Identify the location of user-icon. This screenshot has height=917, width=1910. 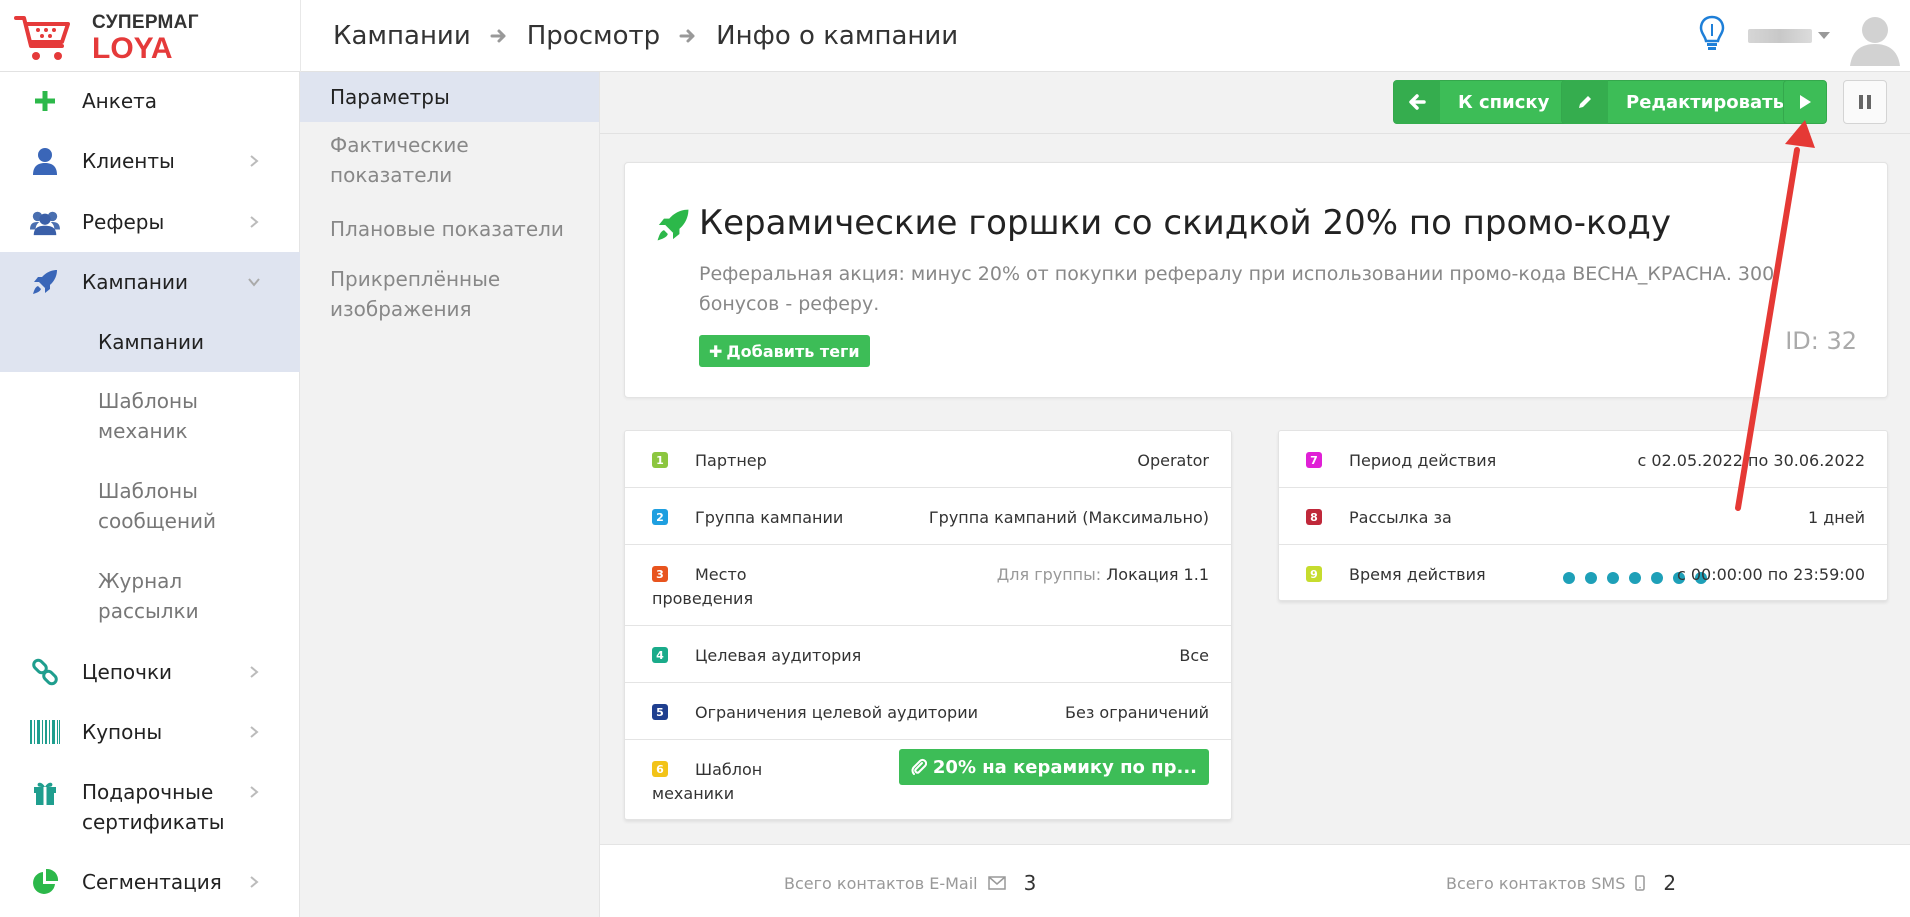
(45, 161).